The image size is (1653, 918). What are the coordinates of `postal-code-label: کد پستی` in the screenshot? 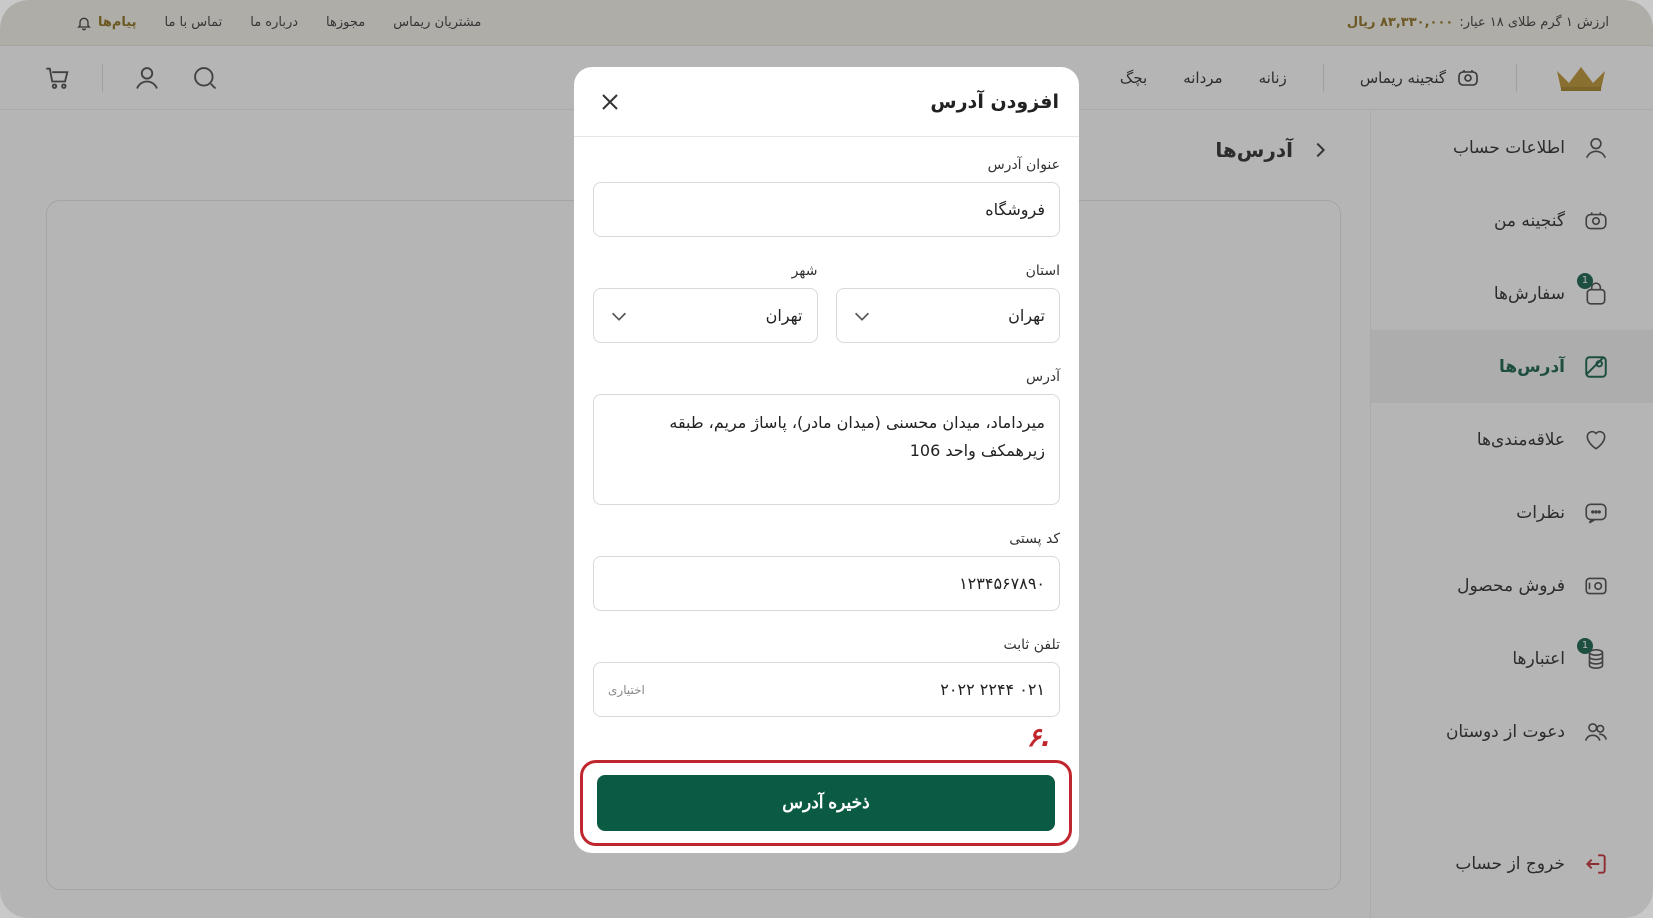 It's located at (1034, 539).